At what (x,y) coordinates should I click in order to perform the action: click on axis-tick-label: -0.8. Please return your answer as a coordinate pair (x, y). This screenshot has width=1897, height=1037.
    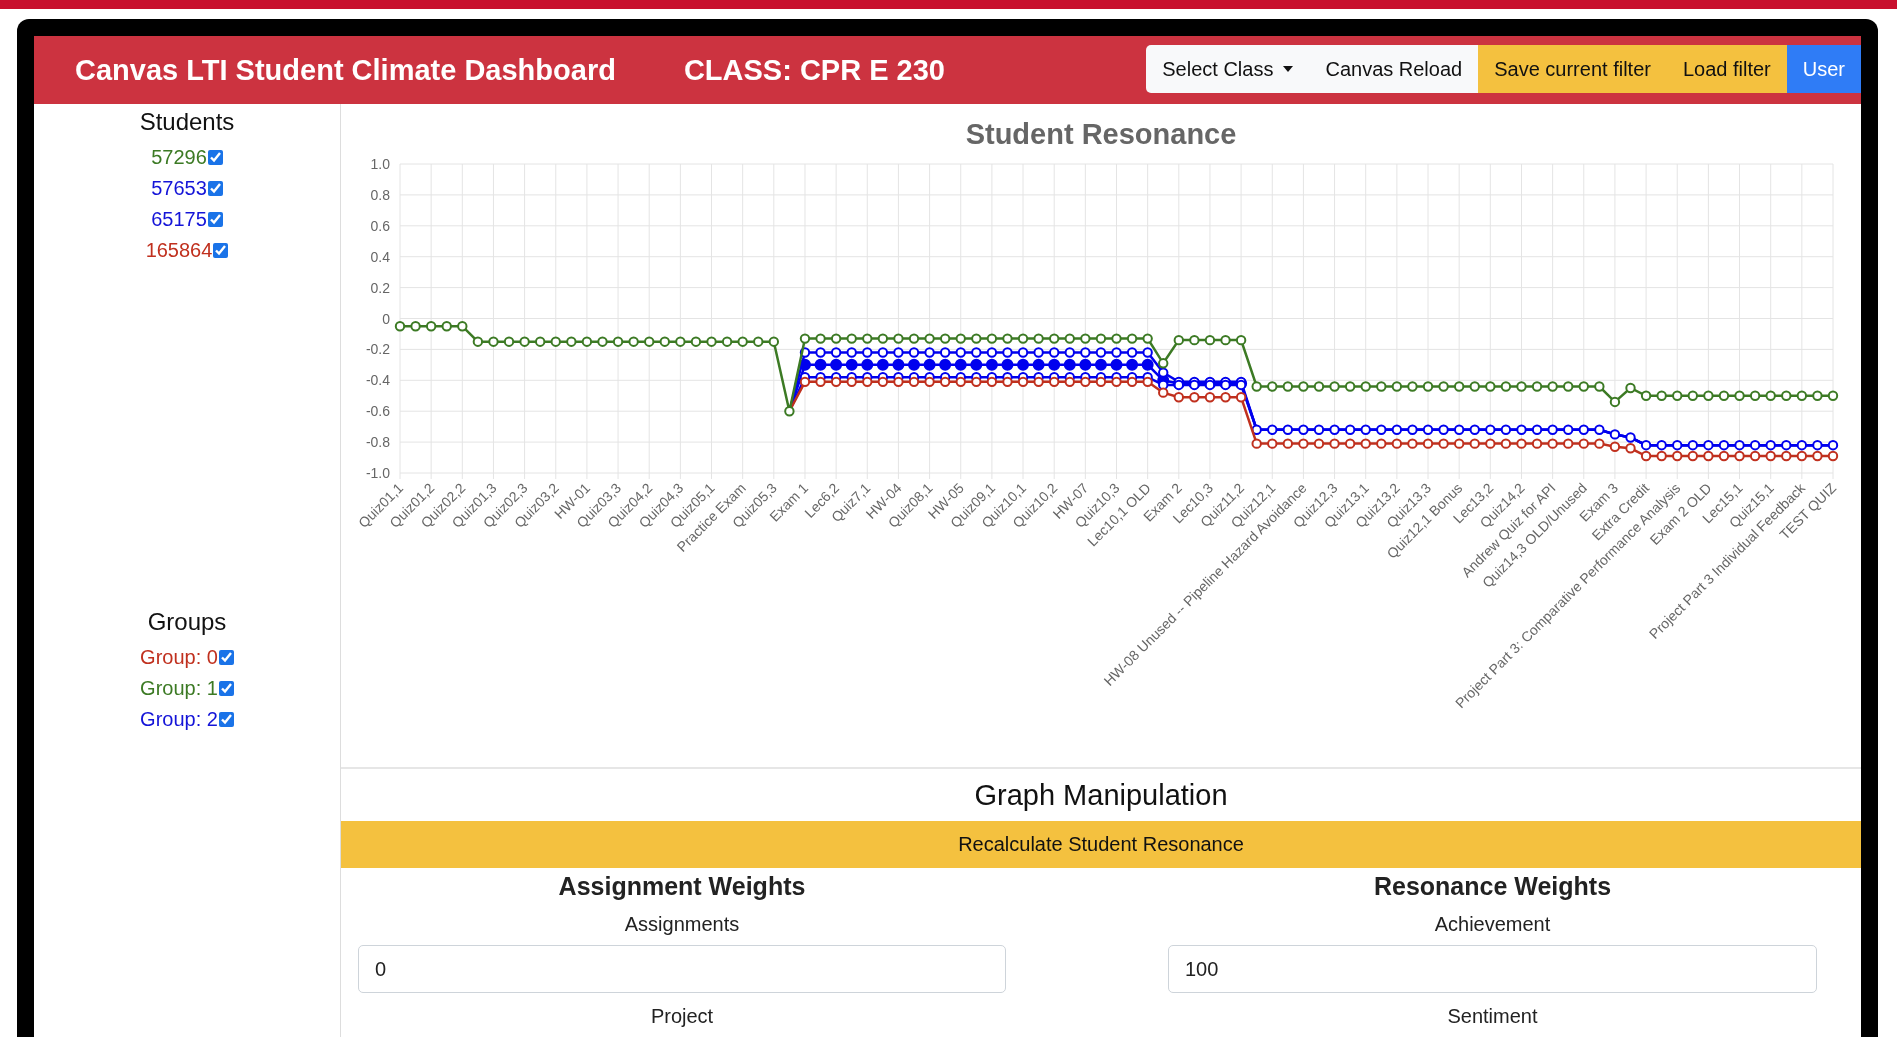
    Looking at the image, I should click on (377, 442).